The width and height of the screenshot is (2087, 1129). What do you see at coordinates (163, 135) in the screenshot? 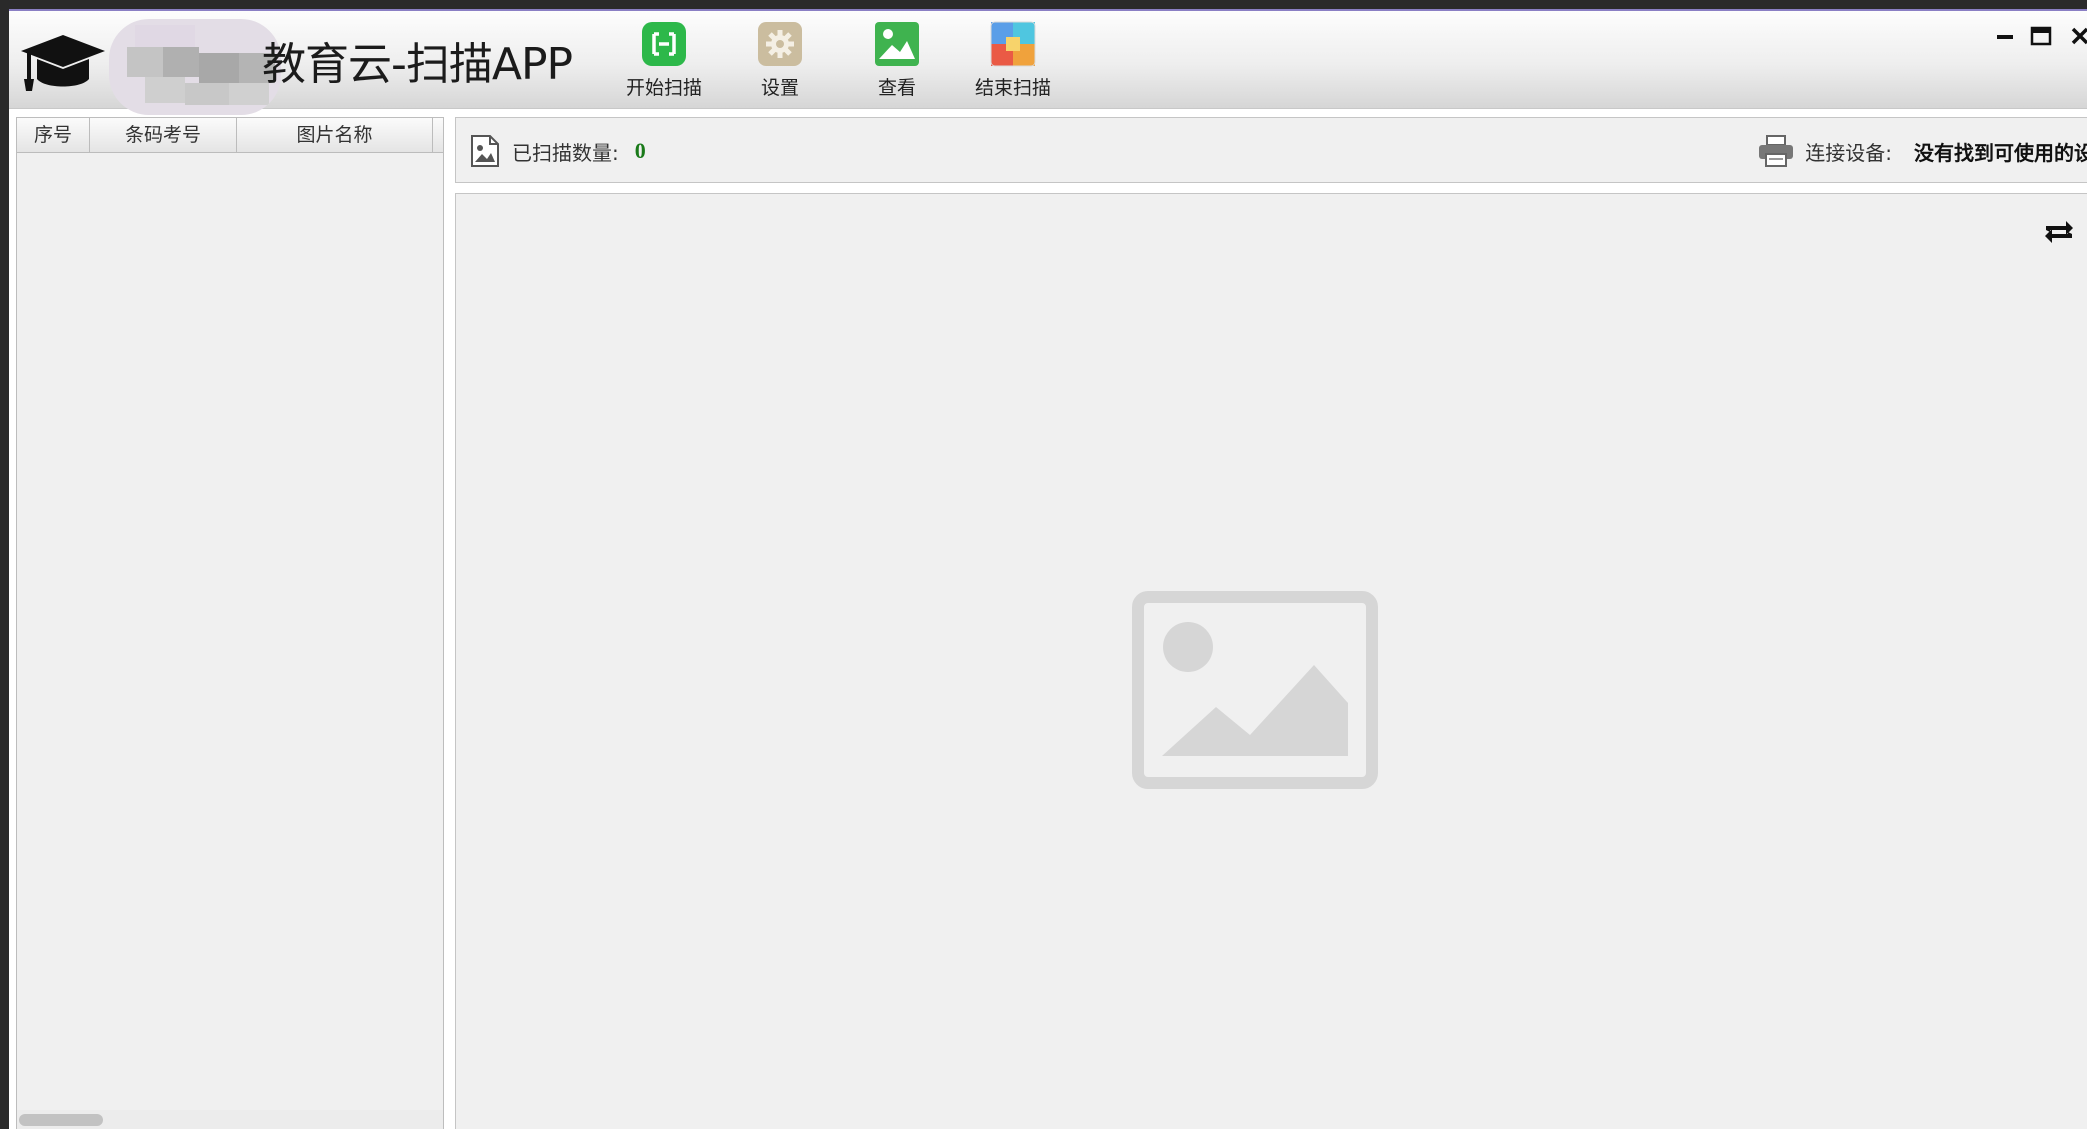
I see `column-header-barcode: 条码考号` at bounding box center [163, 135].